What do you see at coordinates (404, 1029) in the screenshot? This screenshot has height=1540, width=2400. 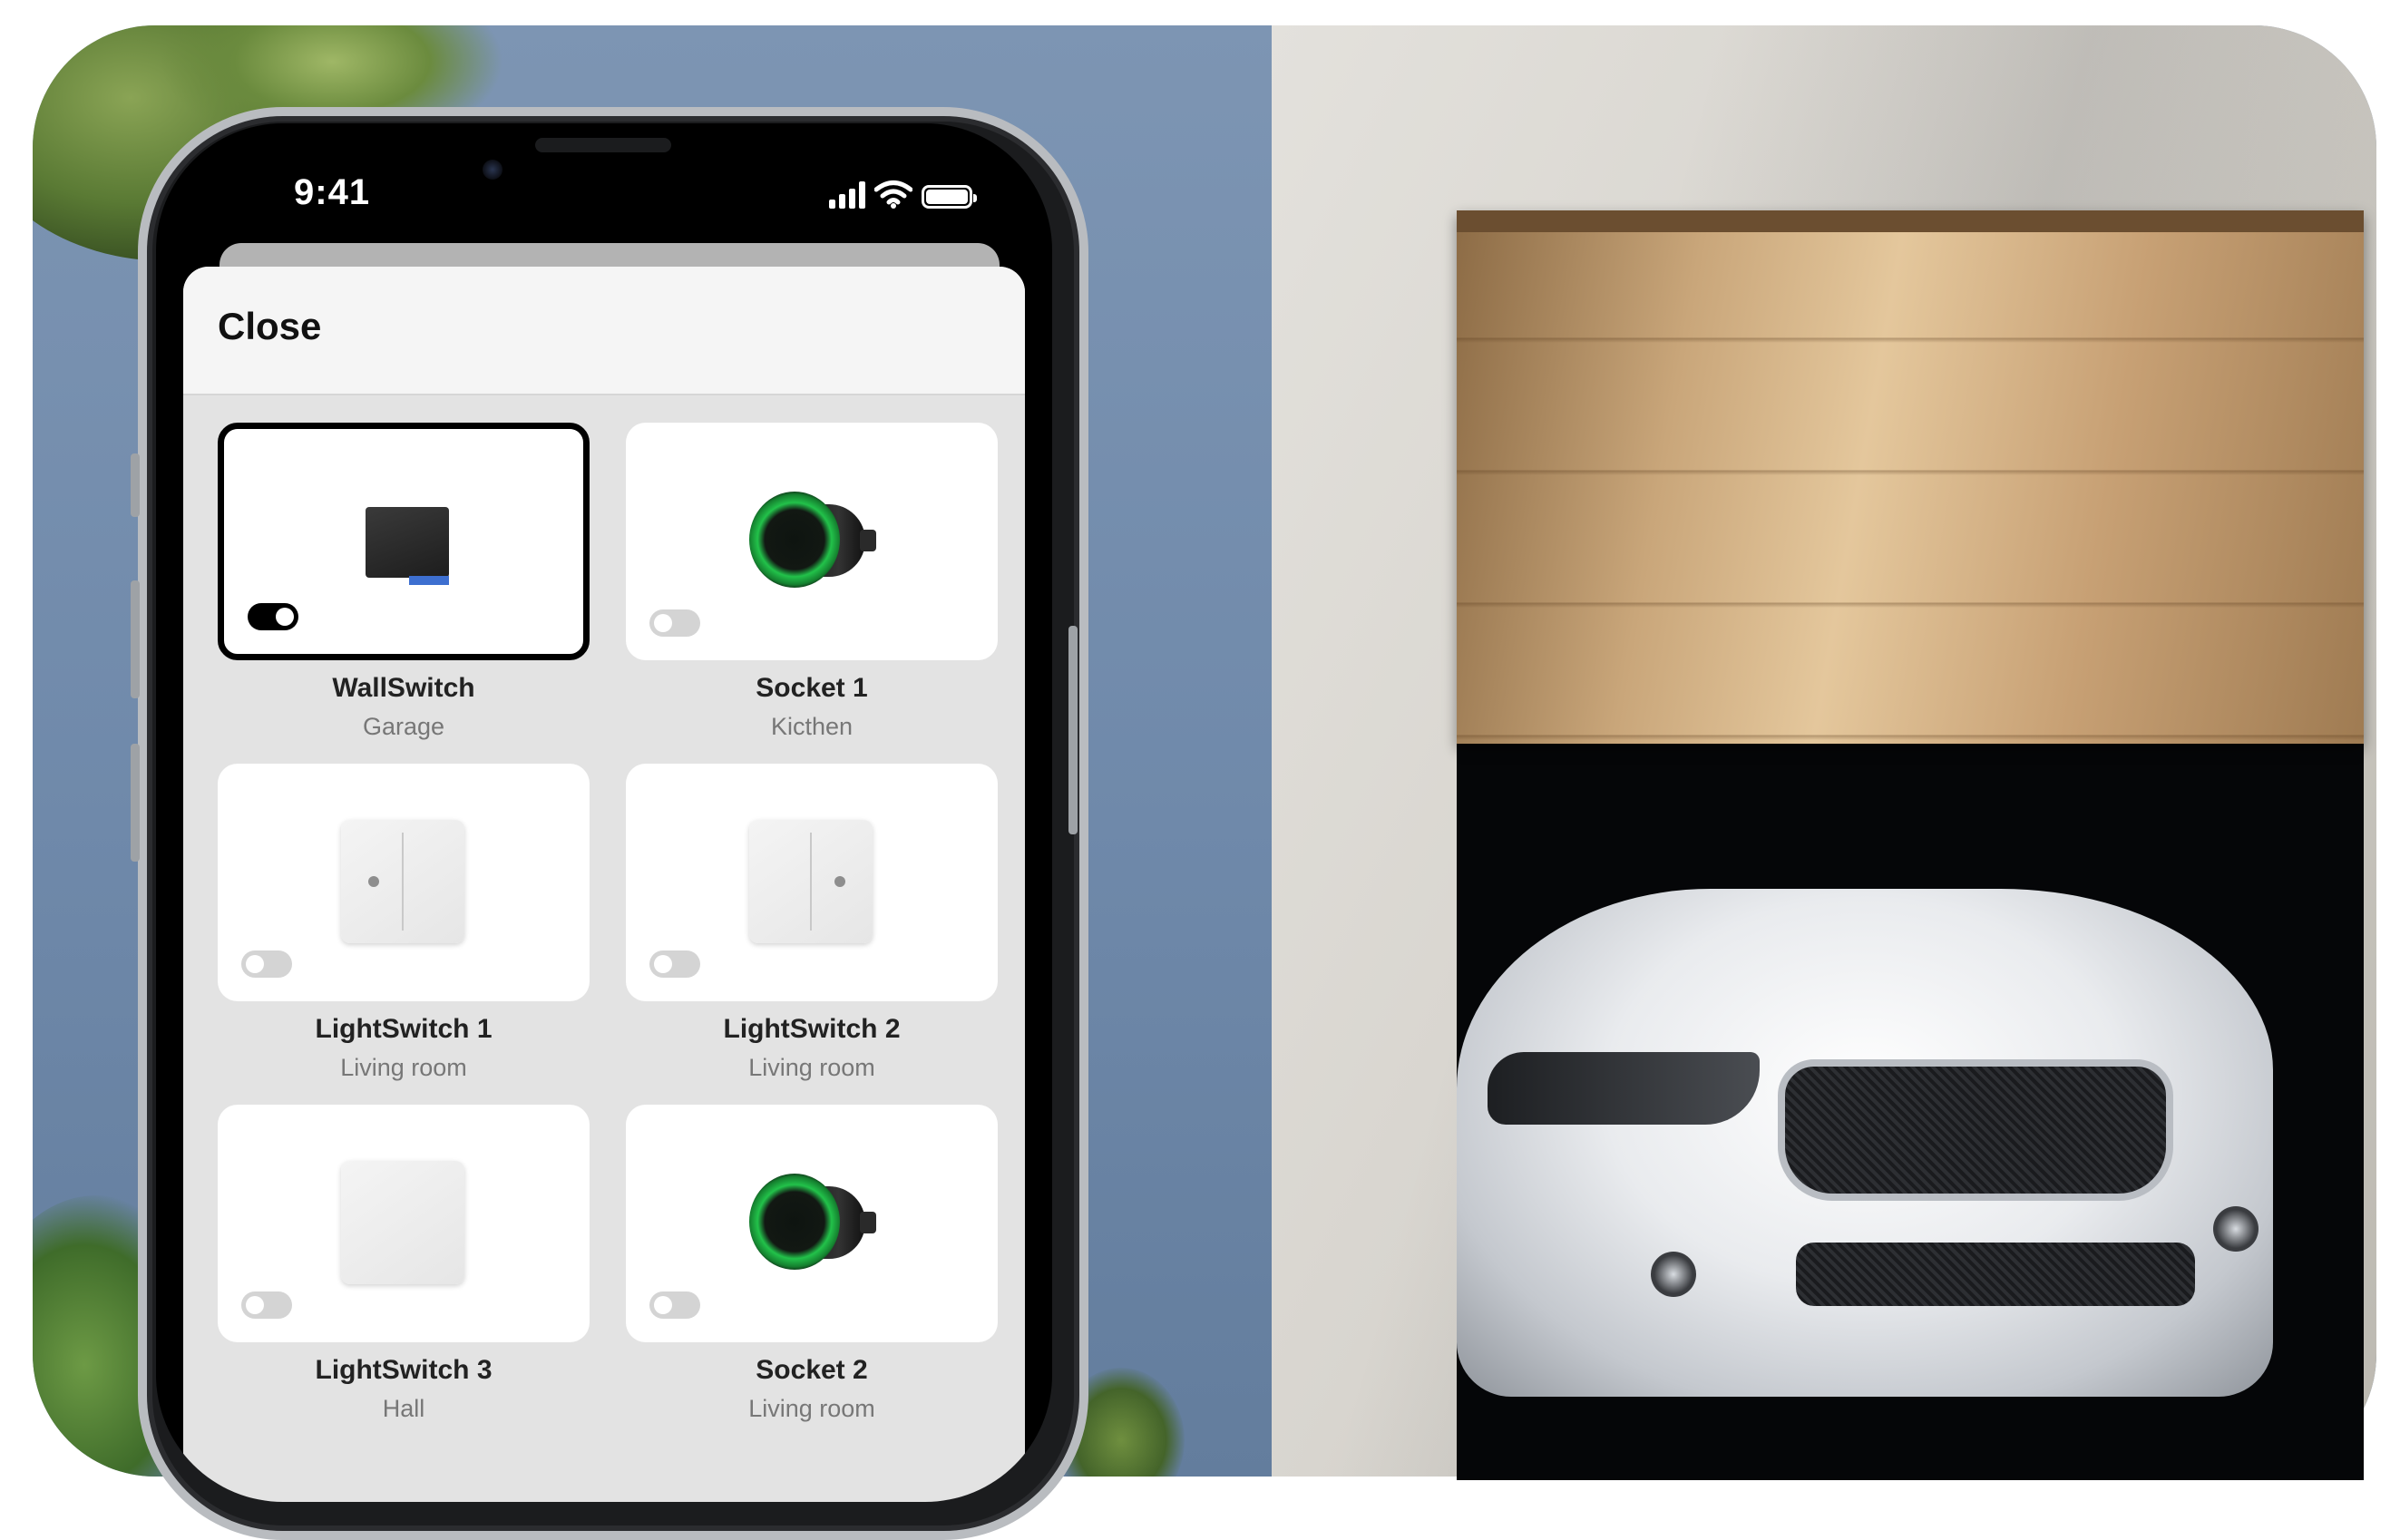 I see `device-name: LightSwitch 1` at bounding box center [404, 1029].